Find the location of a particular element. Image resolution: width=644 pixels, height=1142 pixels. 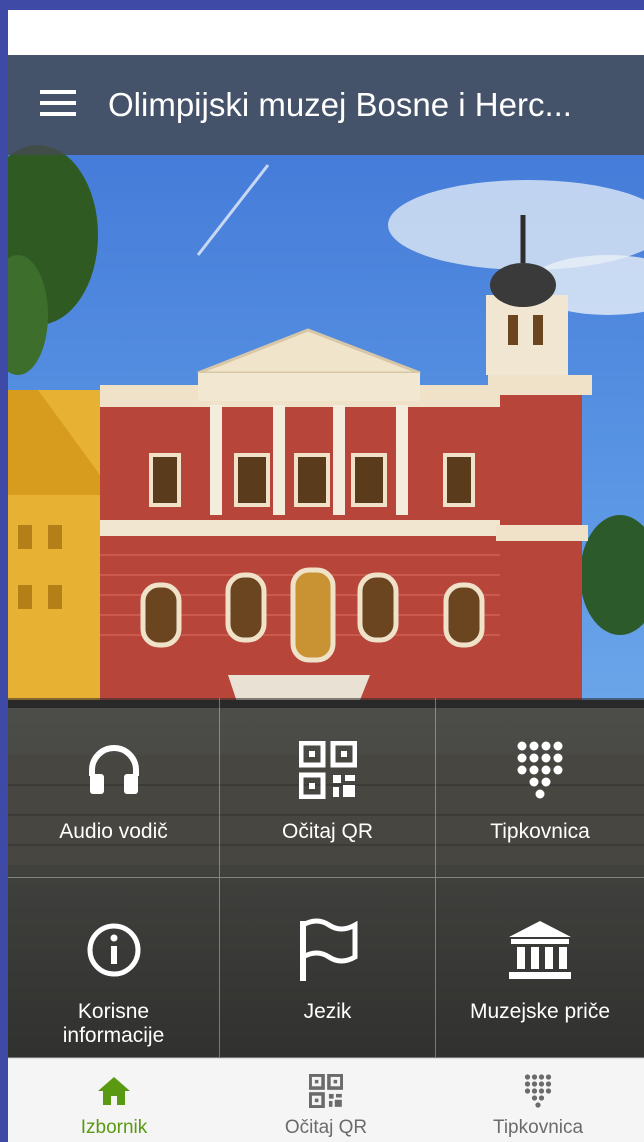

tile-useful-info: Korisne informacije is located at coordinates (114, 968).